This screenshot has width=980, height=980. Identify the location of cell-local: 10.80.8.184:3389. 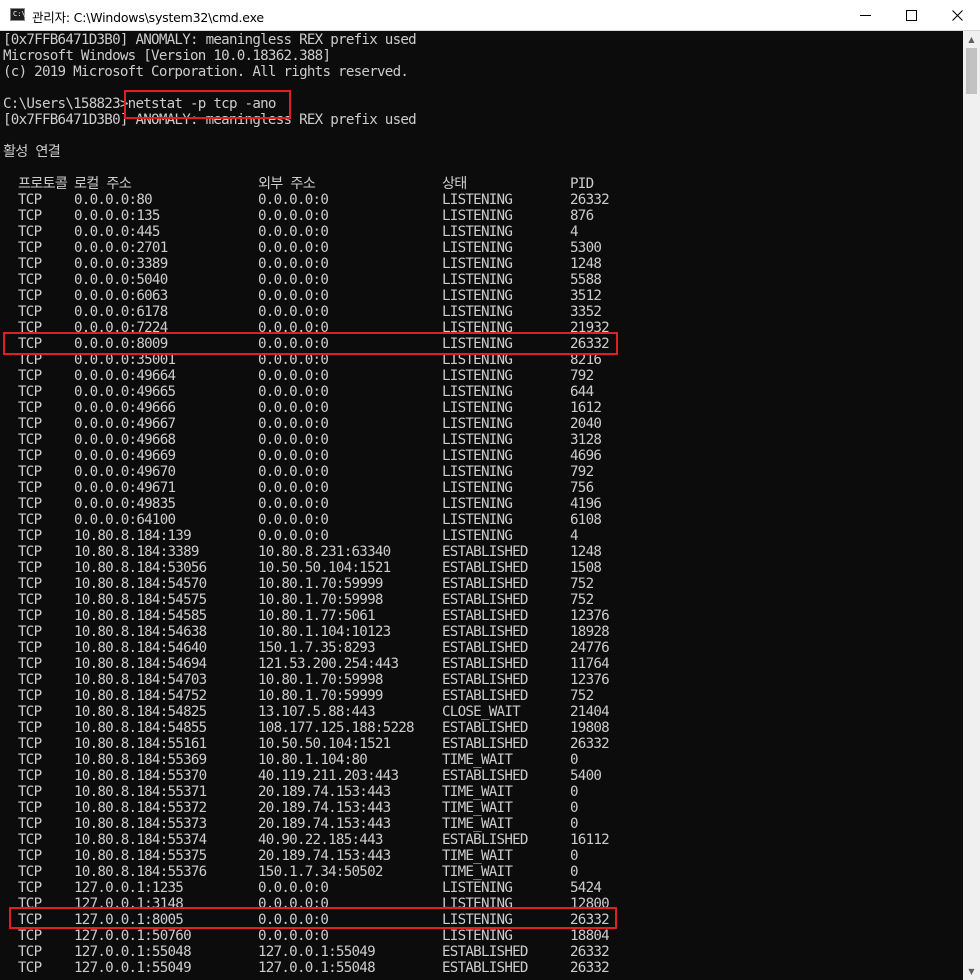
(136, 552).